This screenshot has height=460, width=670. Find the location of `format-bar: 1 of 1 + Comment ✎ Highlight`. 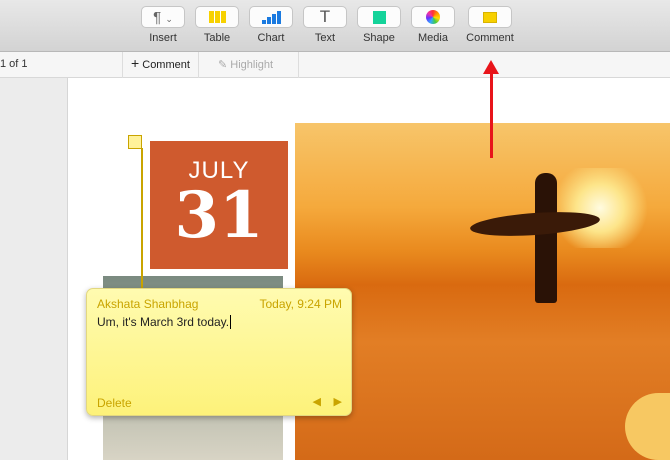

format-bar: 1 of 1 + Comment ✎ Highlight is located at coordinates (335, 65).